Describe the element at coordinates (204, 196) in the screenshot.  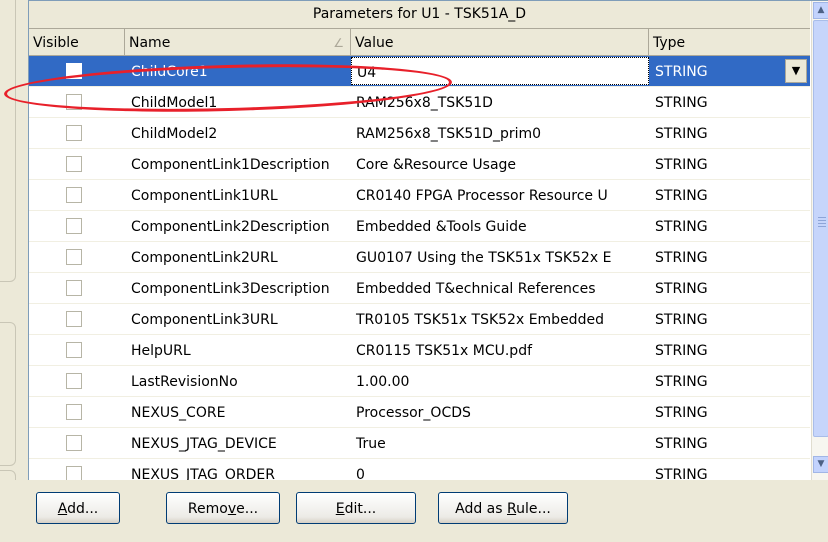
I see `parameter-name: ComponentLink1URL` at that location.